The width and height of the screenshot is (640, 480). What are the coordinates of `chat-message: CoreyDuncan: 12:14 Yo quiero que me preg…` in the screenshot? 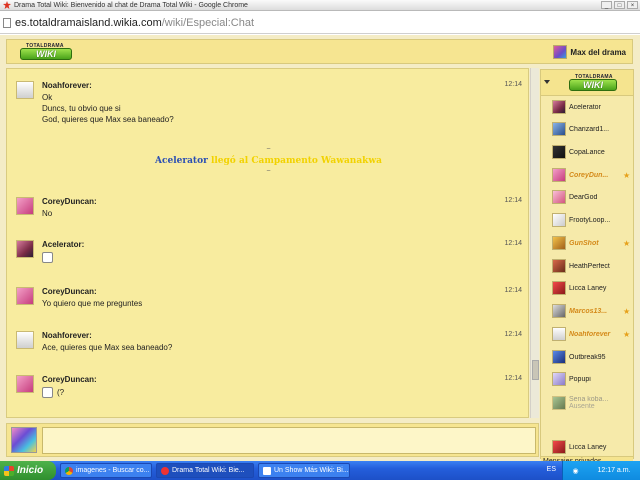 It's located at (269, 298).